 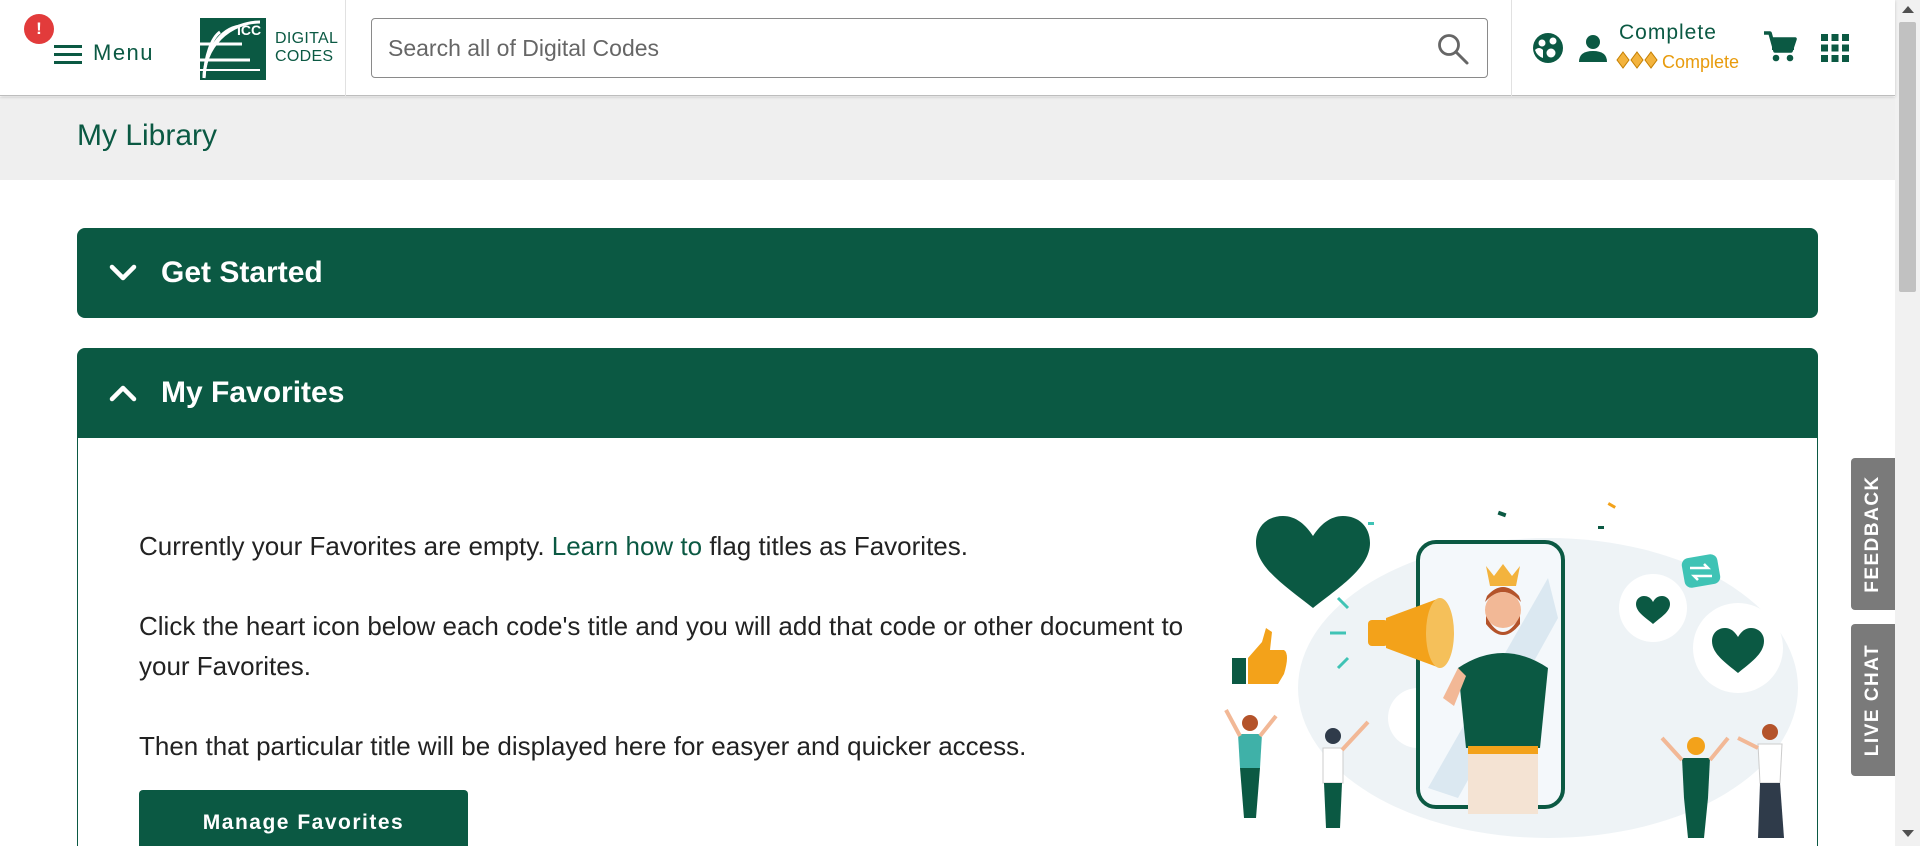 What do you see at coordinates (1313, 562) in the screenshot?
I see `heart-icon` at bounding box center [1313, 562].